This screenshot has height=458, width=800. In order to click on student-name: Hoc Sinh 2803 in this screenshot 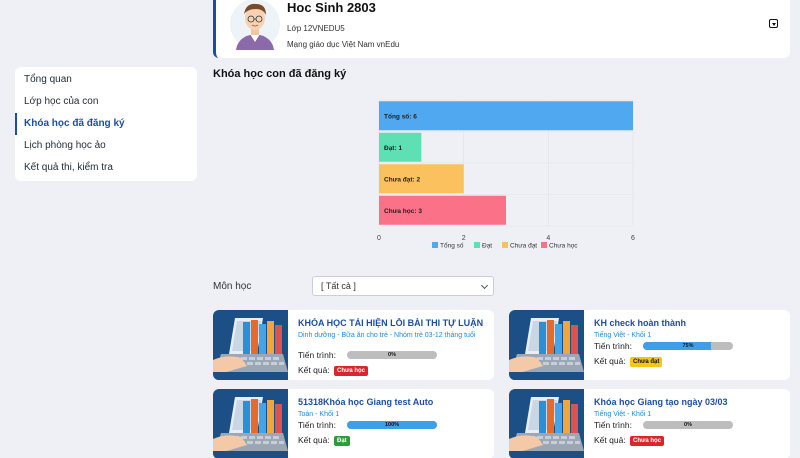, I will do `click(331, 7)`.